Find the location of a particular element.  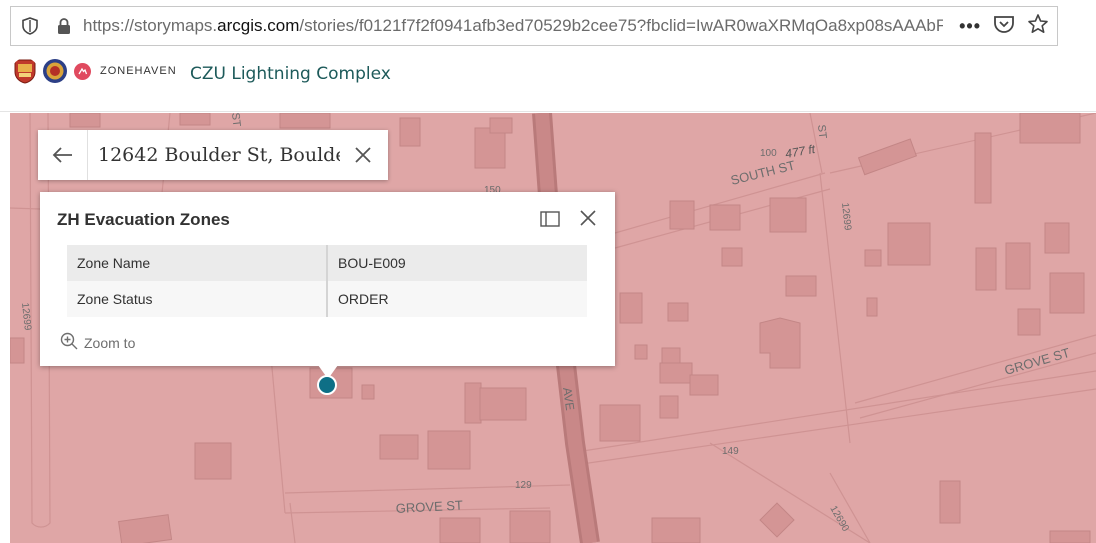

map-label-st-top-left: ST is located at coordinates (235, 120).